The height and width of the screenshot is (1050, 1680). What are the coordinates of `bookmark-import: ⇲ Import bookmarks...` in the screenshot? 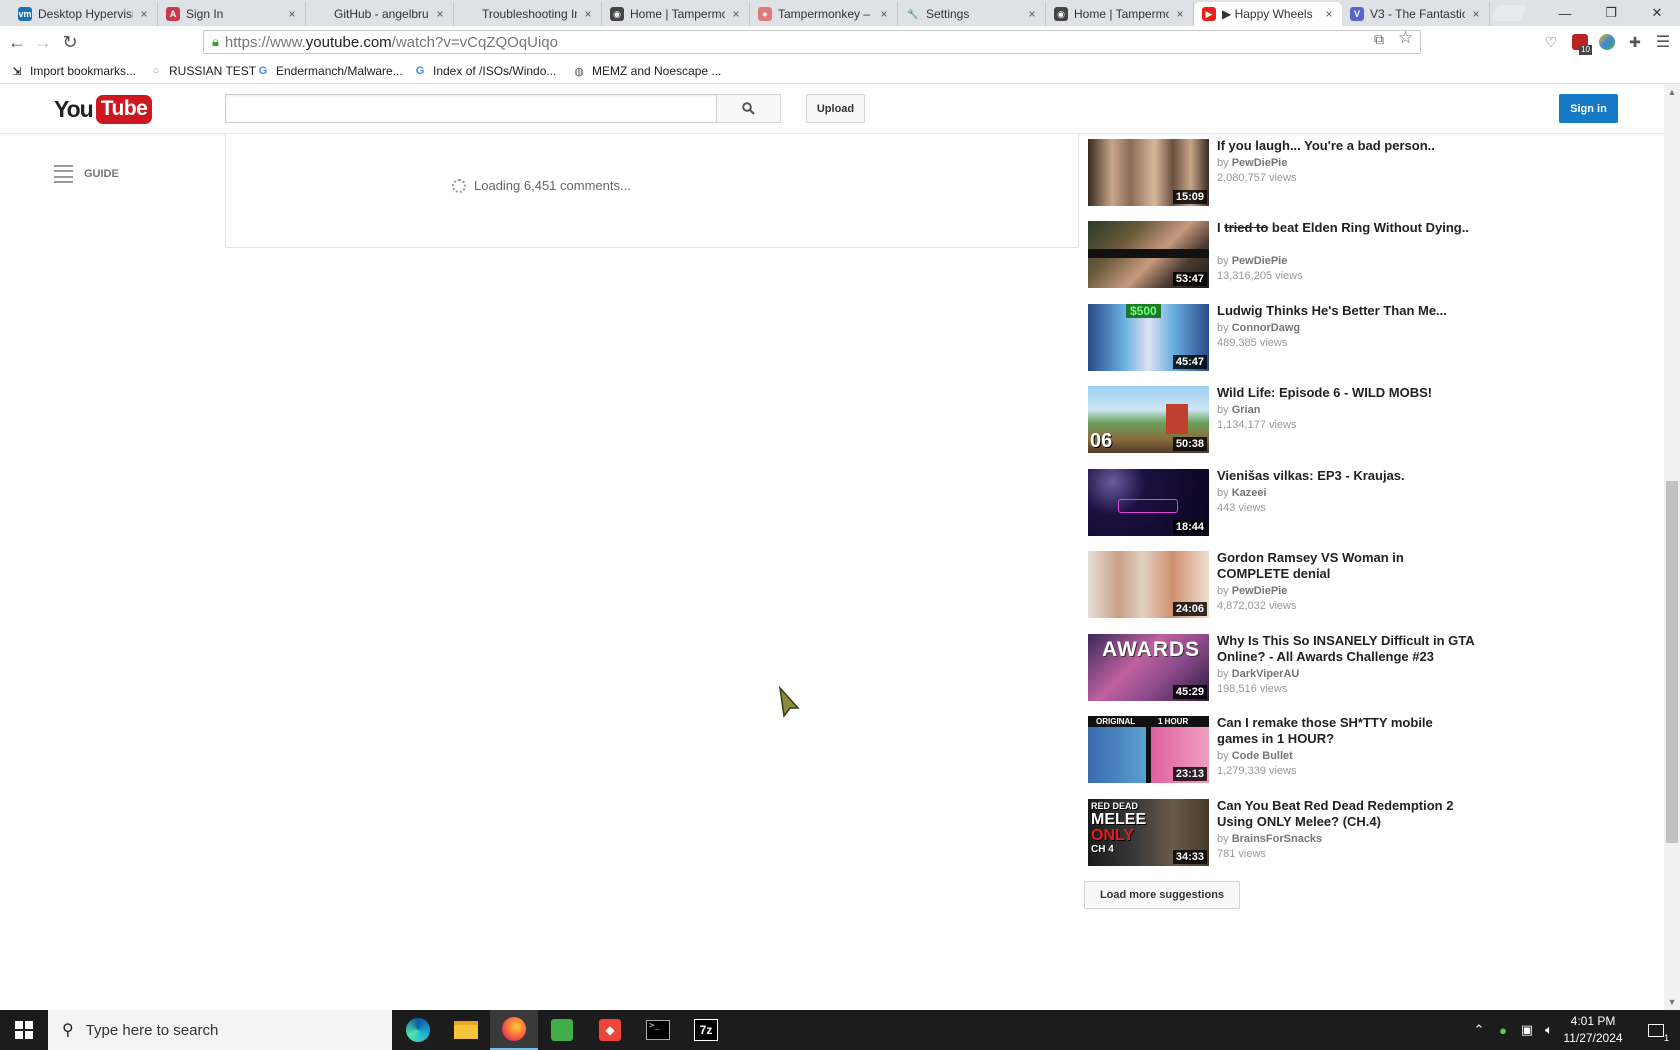 It's located at (73, 71).